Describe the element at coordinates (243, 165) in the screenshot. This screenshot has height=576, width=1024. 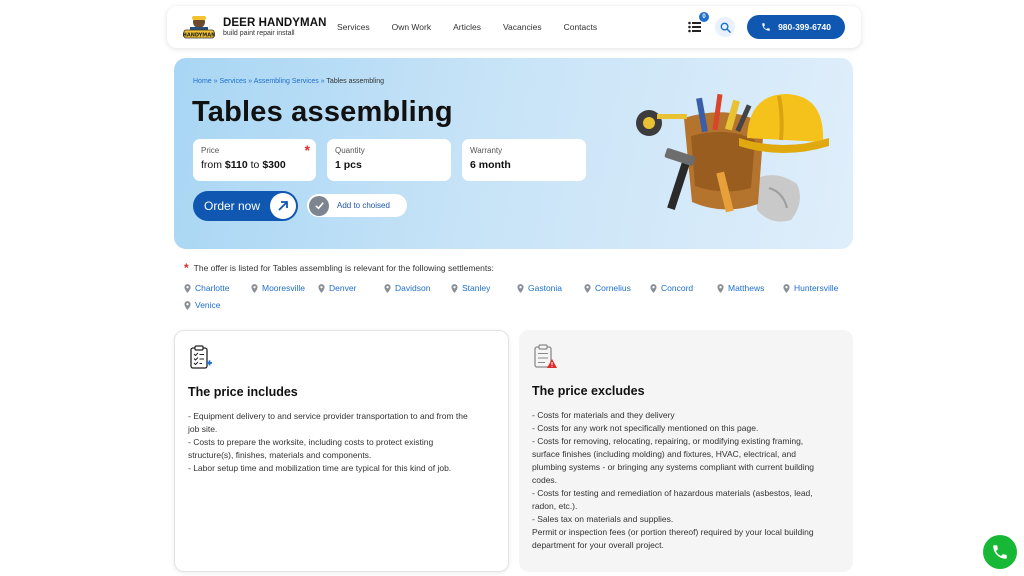
I see `price-value: from $110 to $300` at that location.